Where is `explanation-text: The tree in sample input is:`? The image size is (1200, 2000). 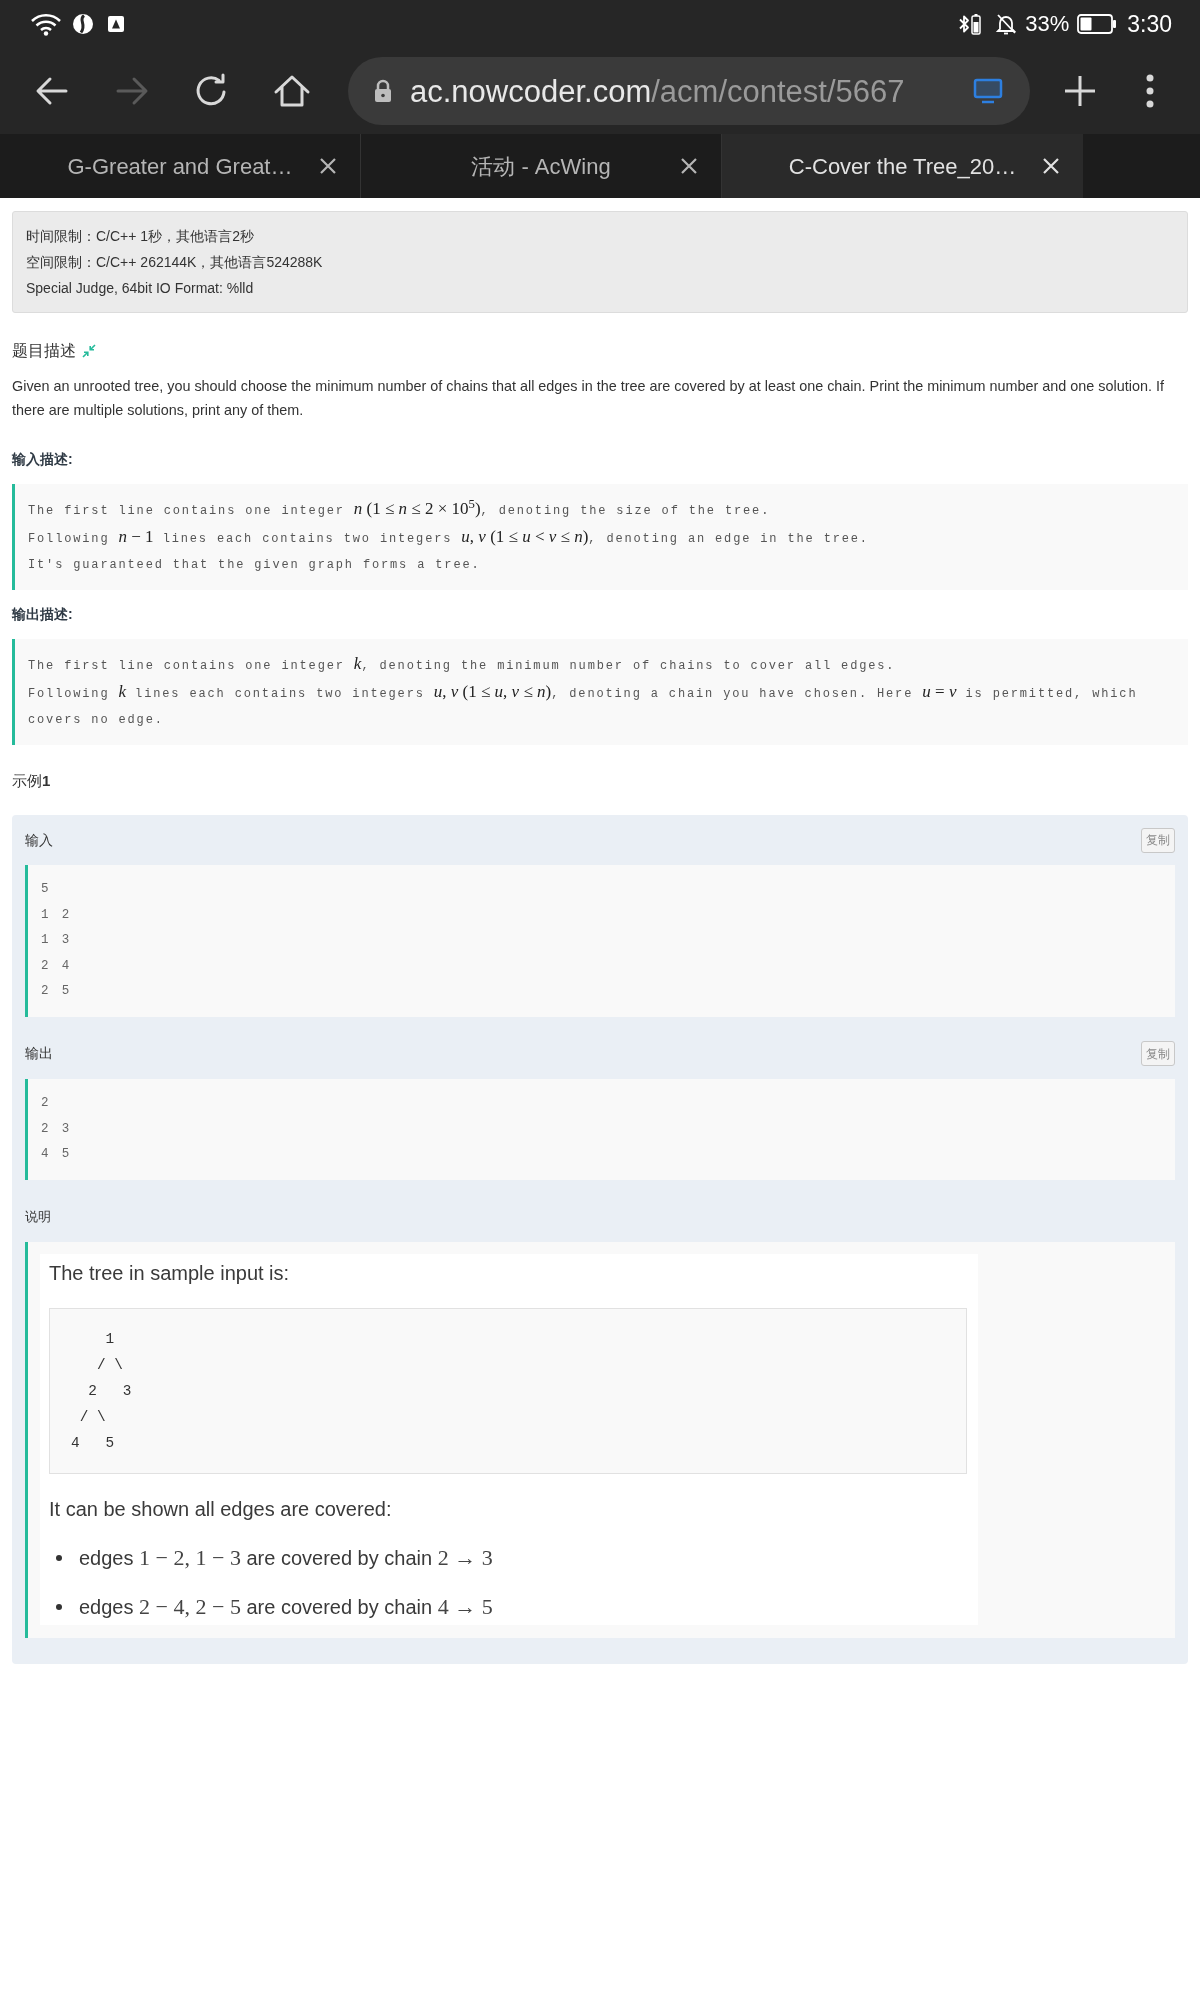 explanation-text: The tree in sample input is: is located at coordinates (170, 1273).